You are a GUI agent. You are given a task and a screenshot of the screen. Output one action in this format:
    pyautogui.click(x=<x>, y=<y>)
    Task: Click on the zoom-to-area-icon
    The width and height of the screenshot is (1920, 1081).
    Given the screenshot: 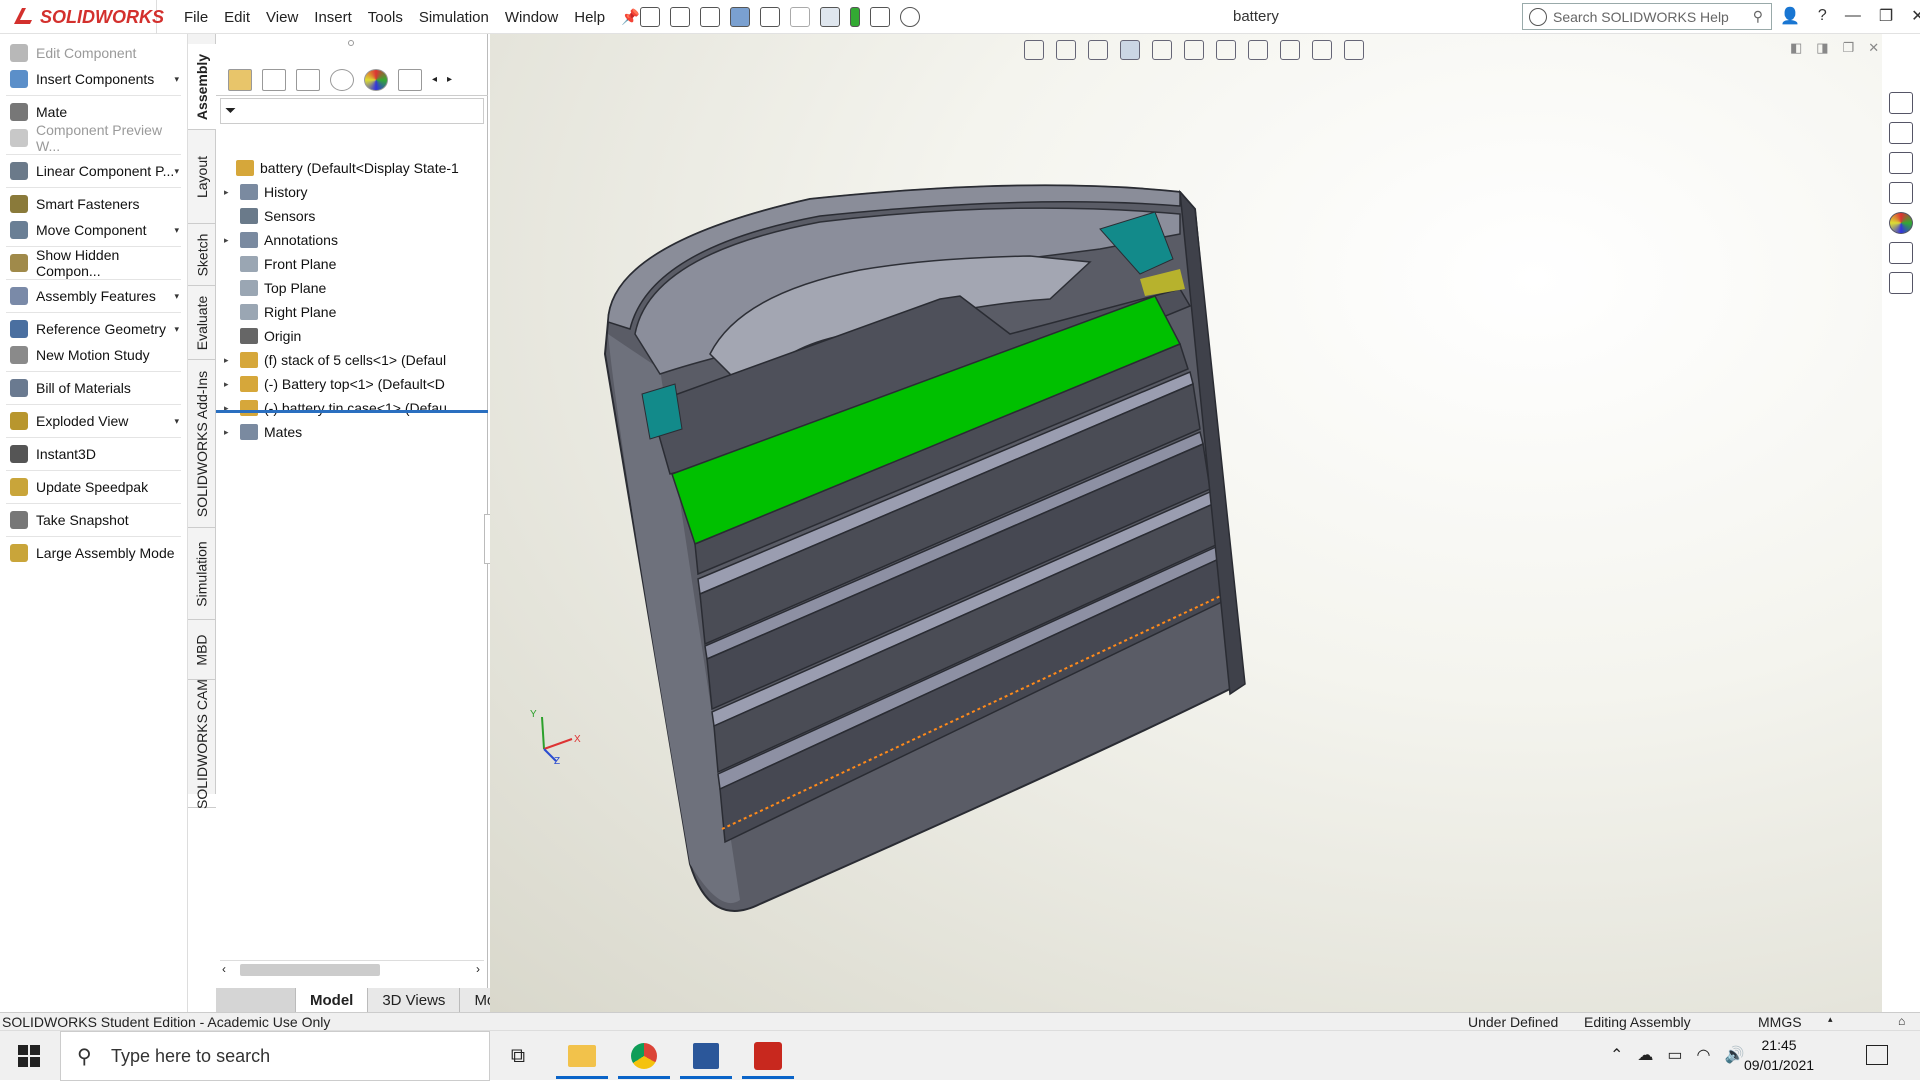 What is the action you would take?
    pyautogui.click(x=1066, y=50)
    